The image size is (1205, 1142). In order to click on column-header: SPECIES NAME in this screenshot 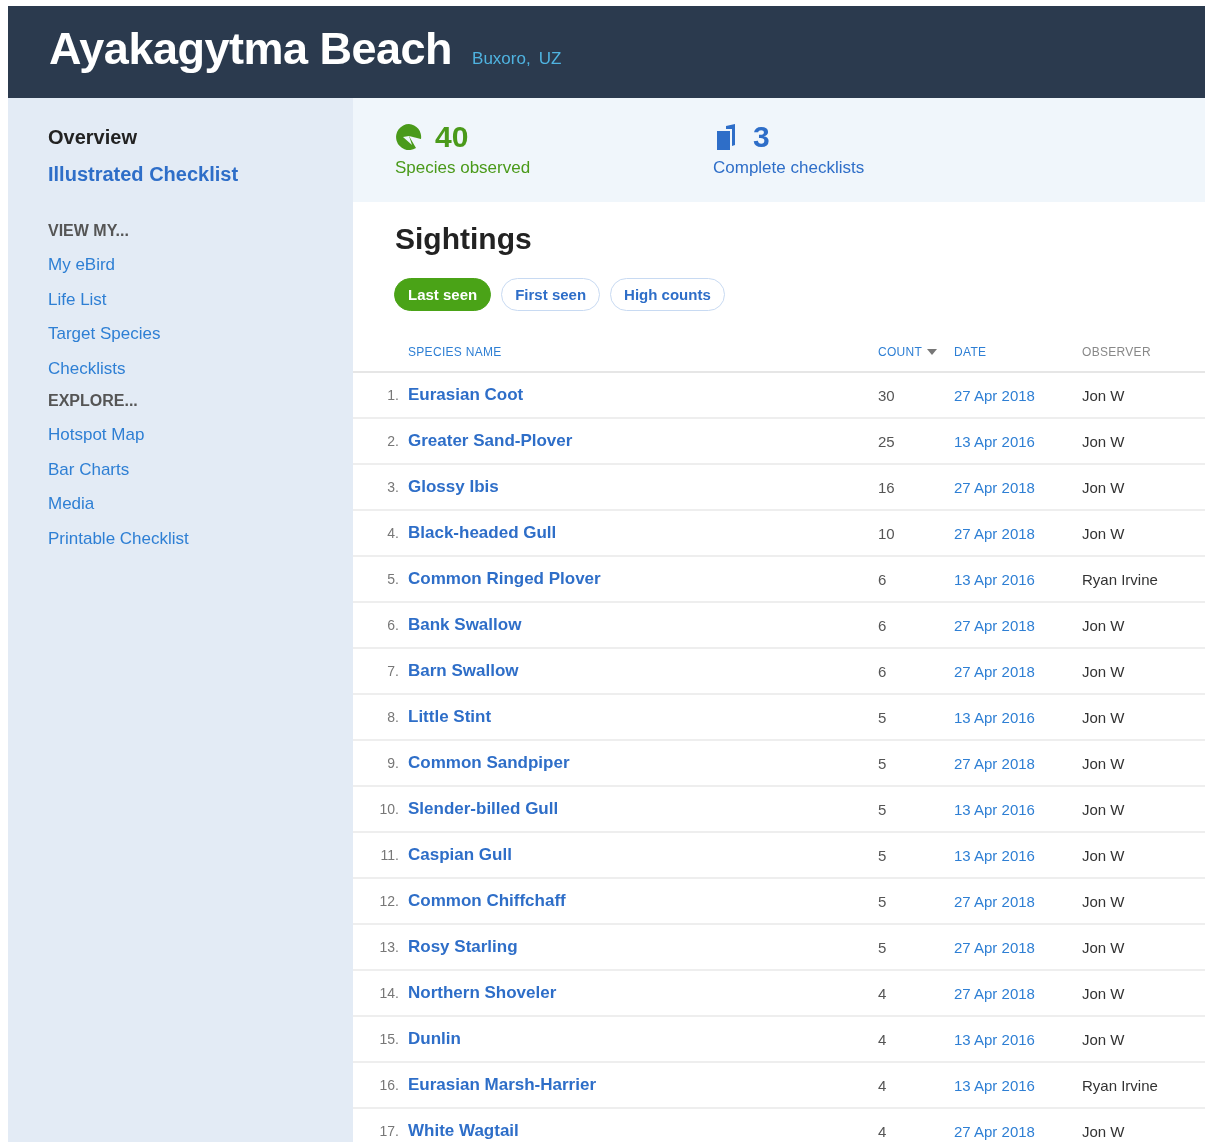, I will do `click(455, 352)`.